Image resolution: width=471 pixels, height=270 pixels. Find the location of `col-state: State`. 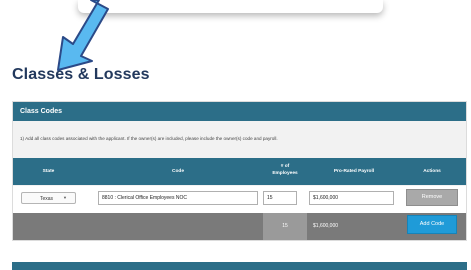

col-state: State is located at coordinates (48, 171).